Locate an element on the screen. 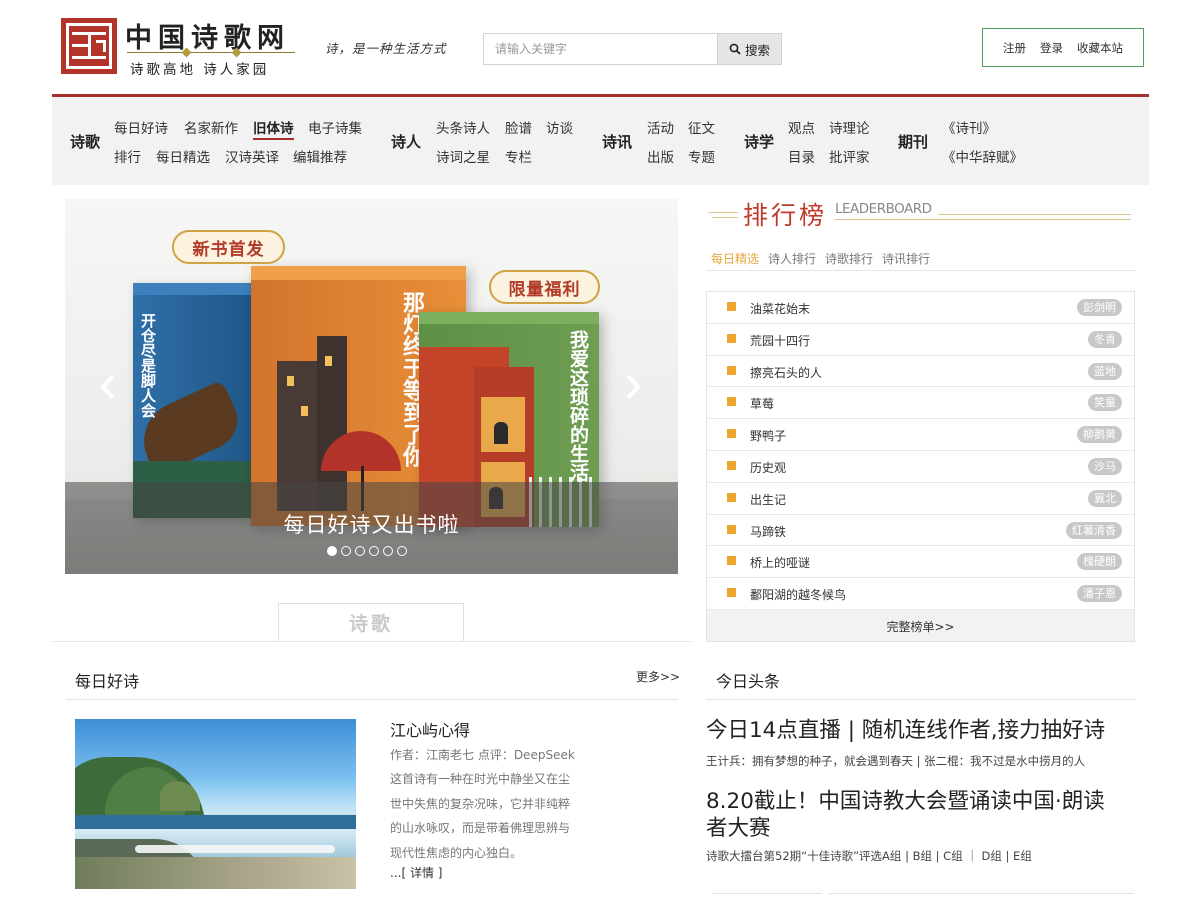 This screenshot has width=1200, height=900. leaderboard-title-en: LEADERBOARD is located at coordinates (883, 209).